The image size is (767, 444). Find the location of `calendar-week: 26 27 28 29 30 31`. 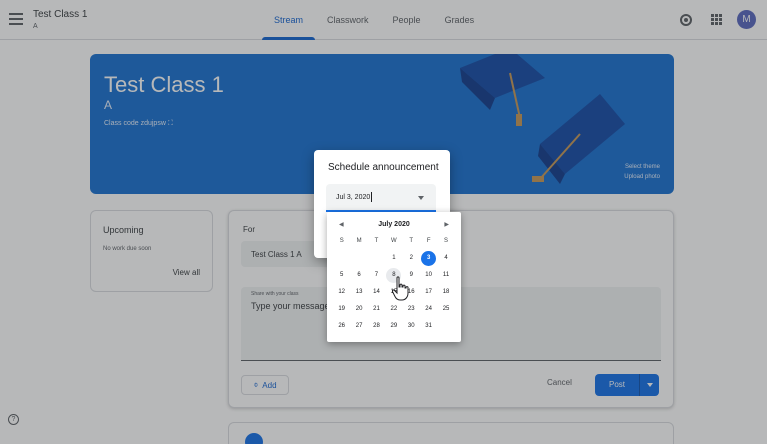

calendar-week: 26 27 28 29 30 31 is located at coordinates (394, 326).